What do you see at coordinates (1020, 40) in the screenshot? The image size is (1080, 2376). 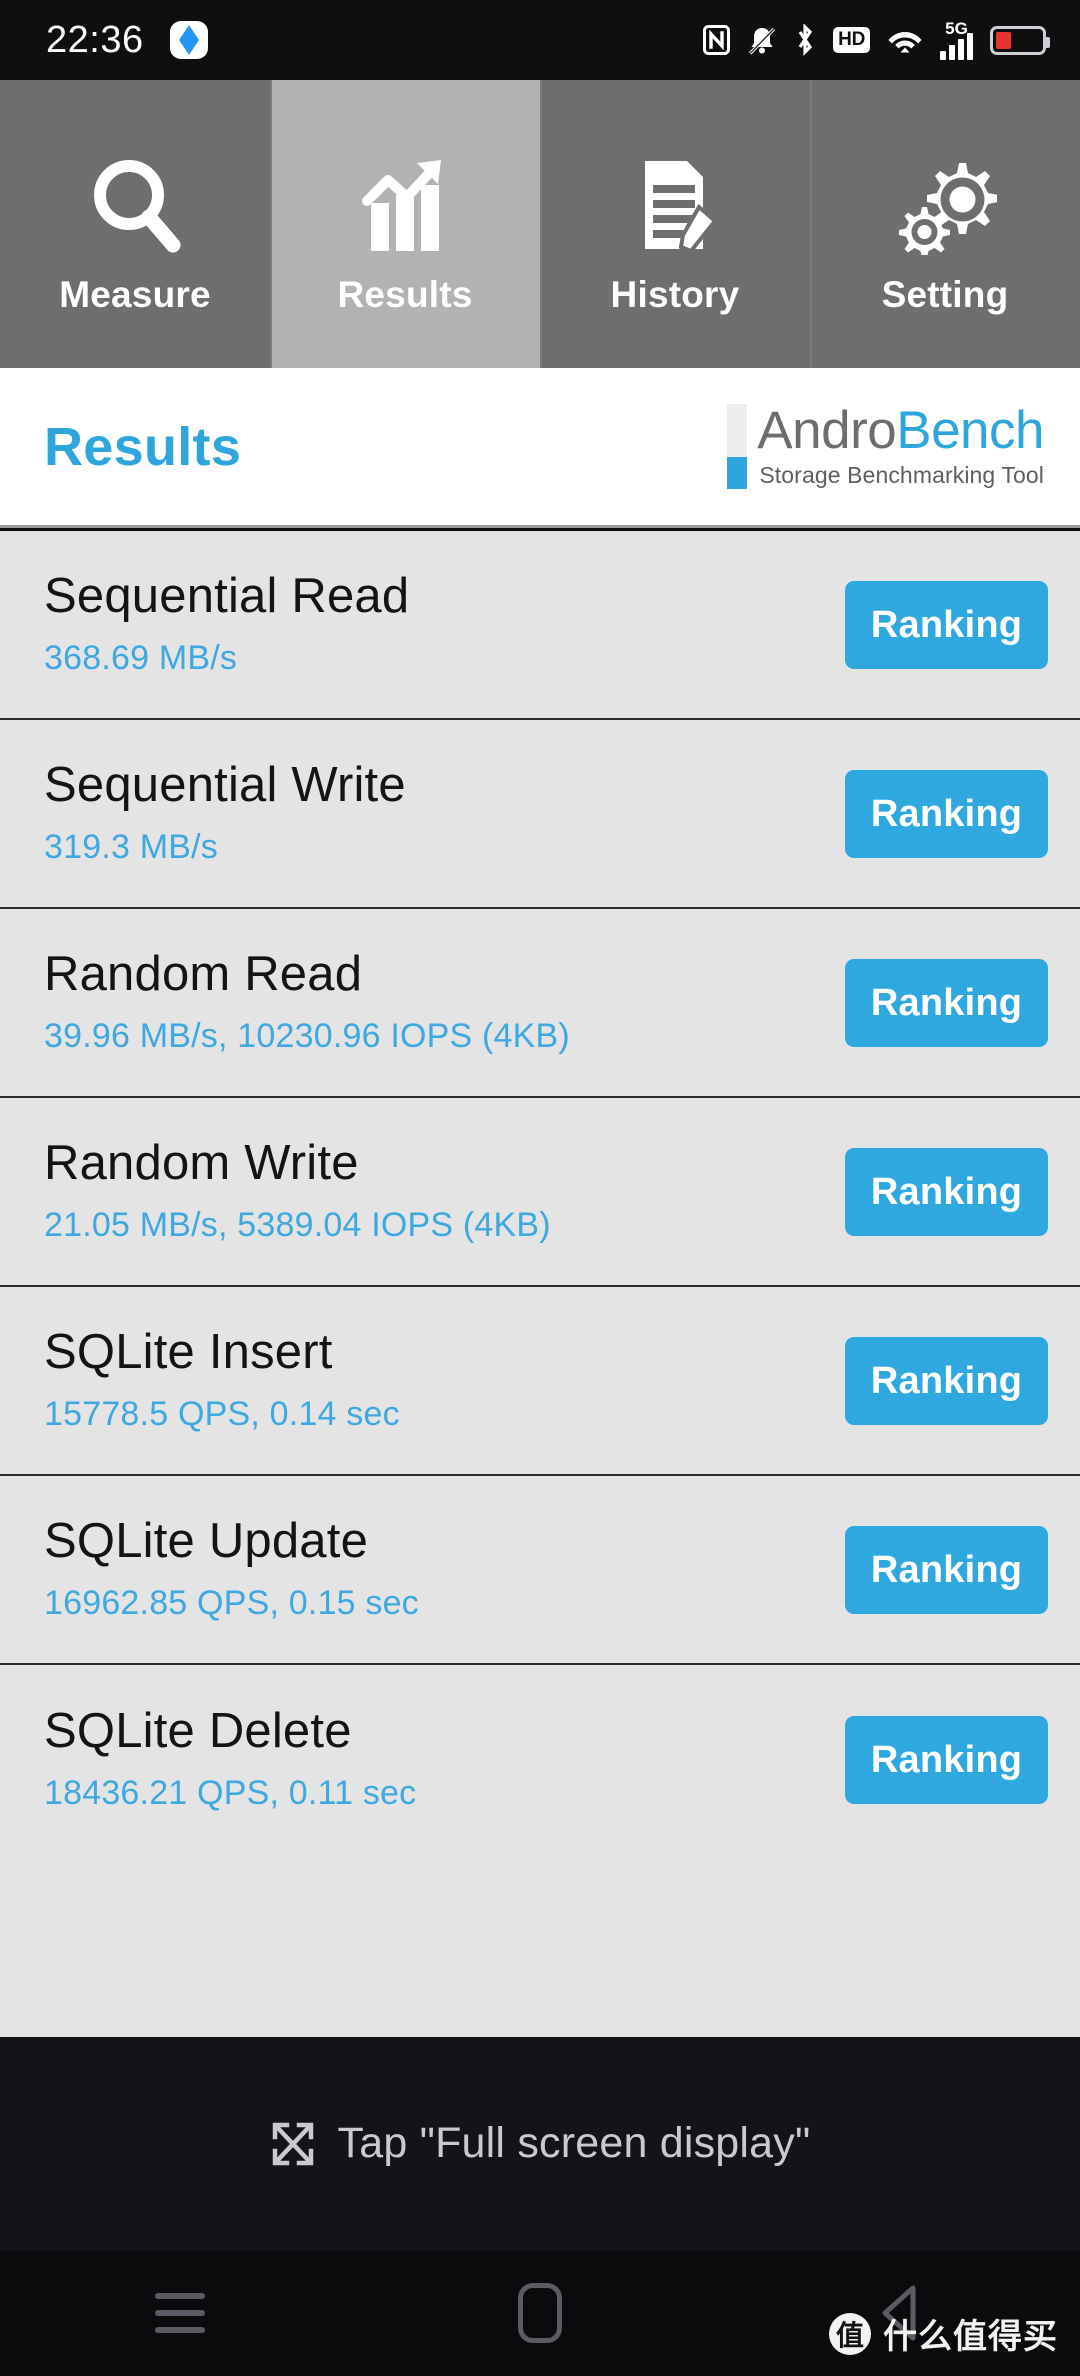 I see `battery-low-icon` at bounding box center [1020, 40].